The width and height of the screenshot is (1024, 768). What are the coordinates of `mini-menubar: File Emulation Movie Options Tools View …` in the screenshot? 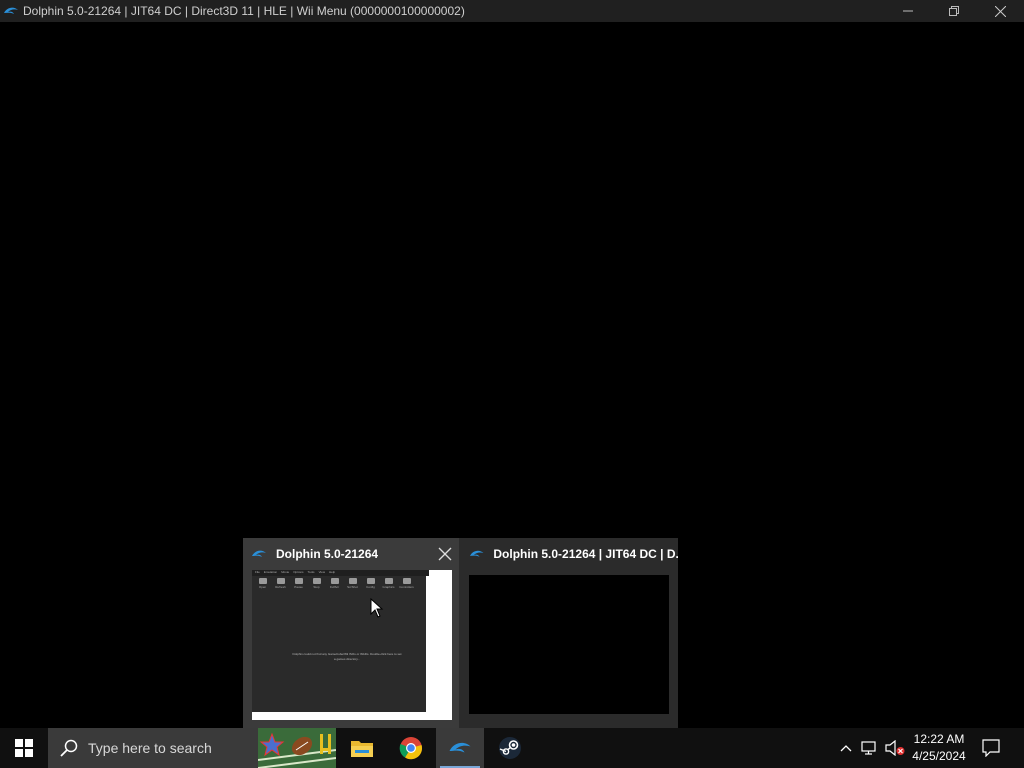 It's located at (340, 573).